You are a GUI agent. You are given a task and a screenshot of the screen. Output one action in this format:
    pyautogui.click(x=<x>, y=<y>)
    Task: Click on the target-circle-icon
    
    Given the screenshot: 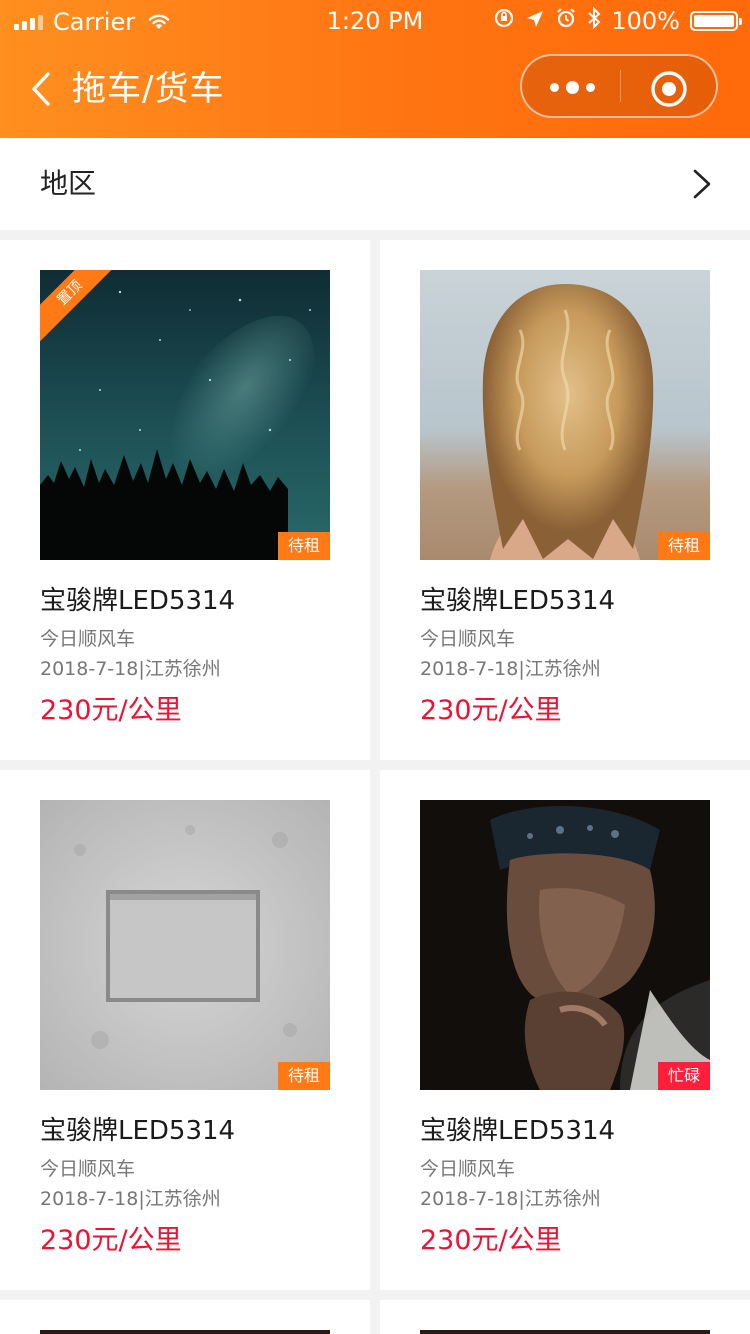 What is the action you would take?
    pyautogui.click(x=669, y=89)
    